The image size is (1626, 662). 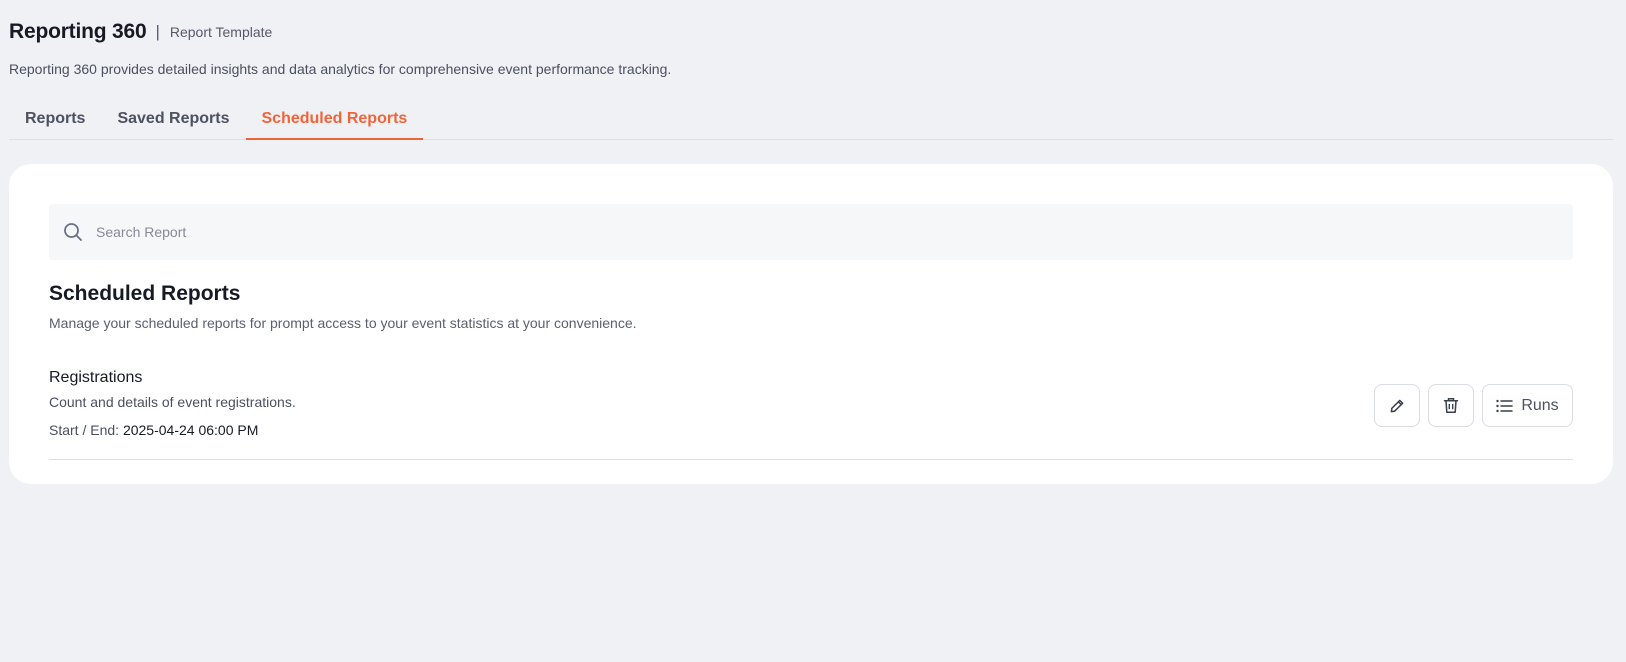 I want to click on report-actions: Runs, so click(x=1473, y=405).